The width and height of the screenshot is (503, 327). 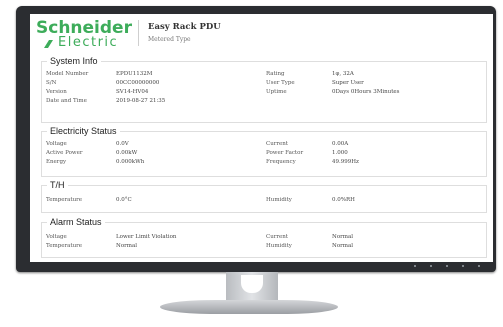 I want to click on header-divider, so click(x=138, y=33).